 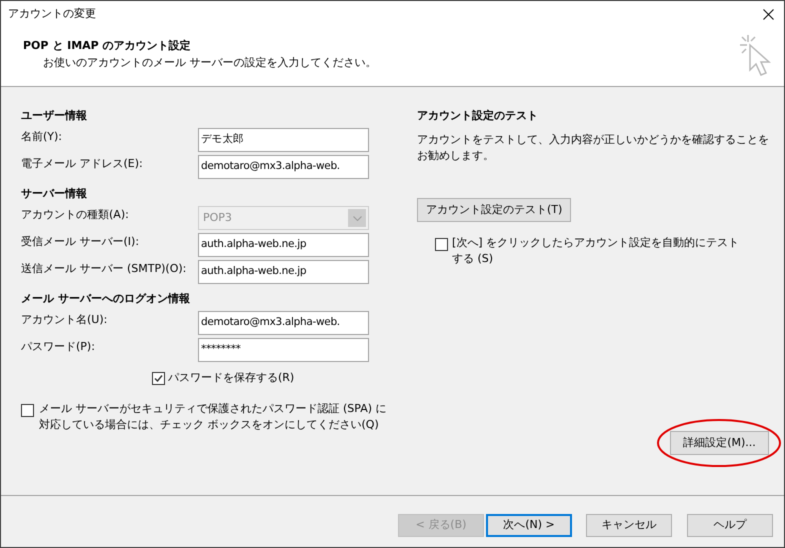 I want to click on test-account-button: アカウント設定のテスト(T), so click(x=494, y=210).